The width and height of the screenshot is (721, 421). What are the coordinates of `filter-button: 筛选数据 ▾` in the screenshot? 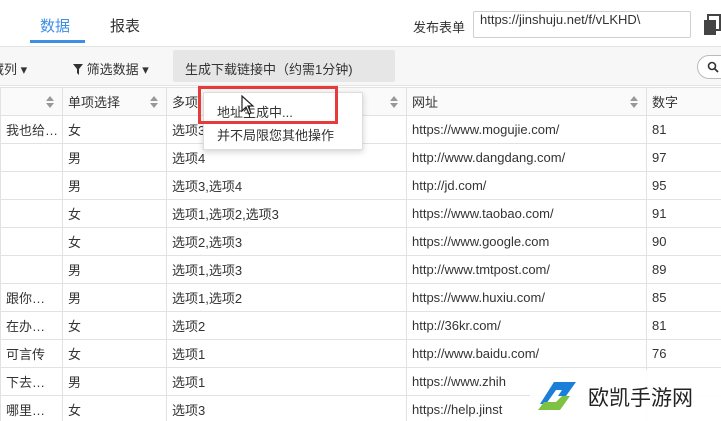 It's located at (111, 68).